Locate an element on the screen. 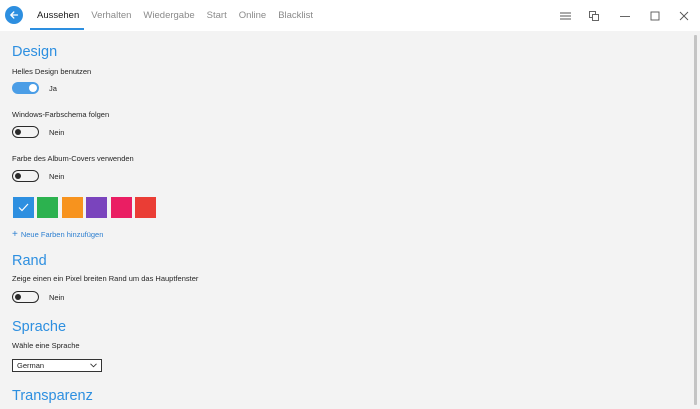 The height and width of the screenshot is (409, 700). maximize-button is located at coordinates (655, 15).